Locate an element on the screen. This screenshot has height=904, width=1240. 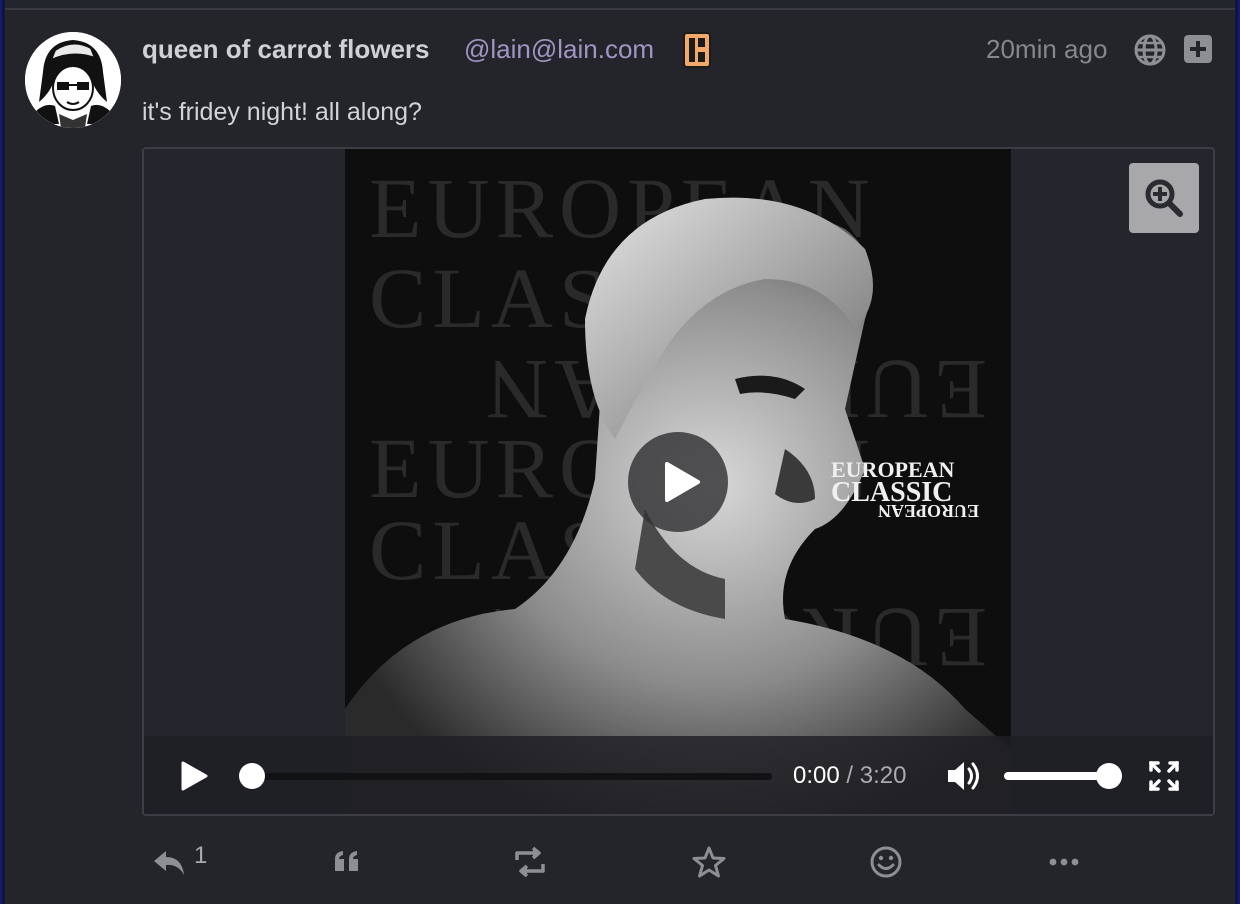
time-display: 0:00 / 3:20 is located at coordinates (849, 776).